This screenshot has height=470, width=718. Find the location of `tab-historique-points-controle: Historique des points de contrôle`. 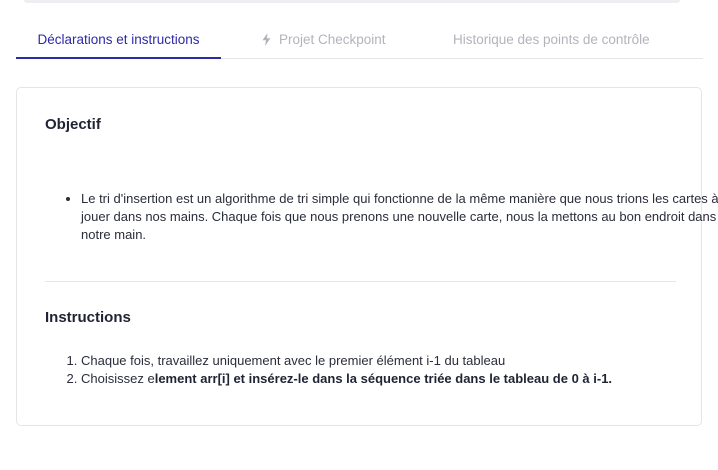

tab-historique-points-controle: Historique des points de contrôle is located at coordinates (551, 39).